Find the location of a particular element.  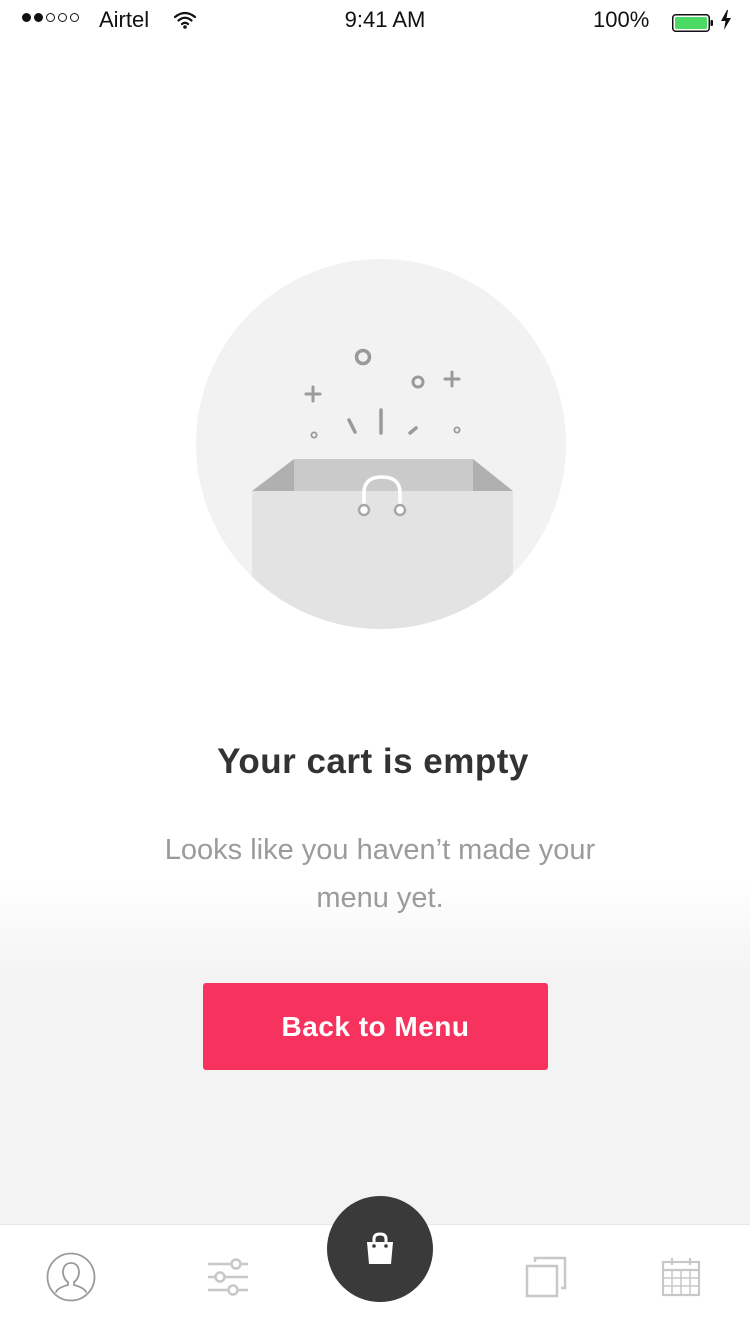

filters-icon is located at coordinates (228, 1277).